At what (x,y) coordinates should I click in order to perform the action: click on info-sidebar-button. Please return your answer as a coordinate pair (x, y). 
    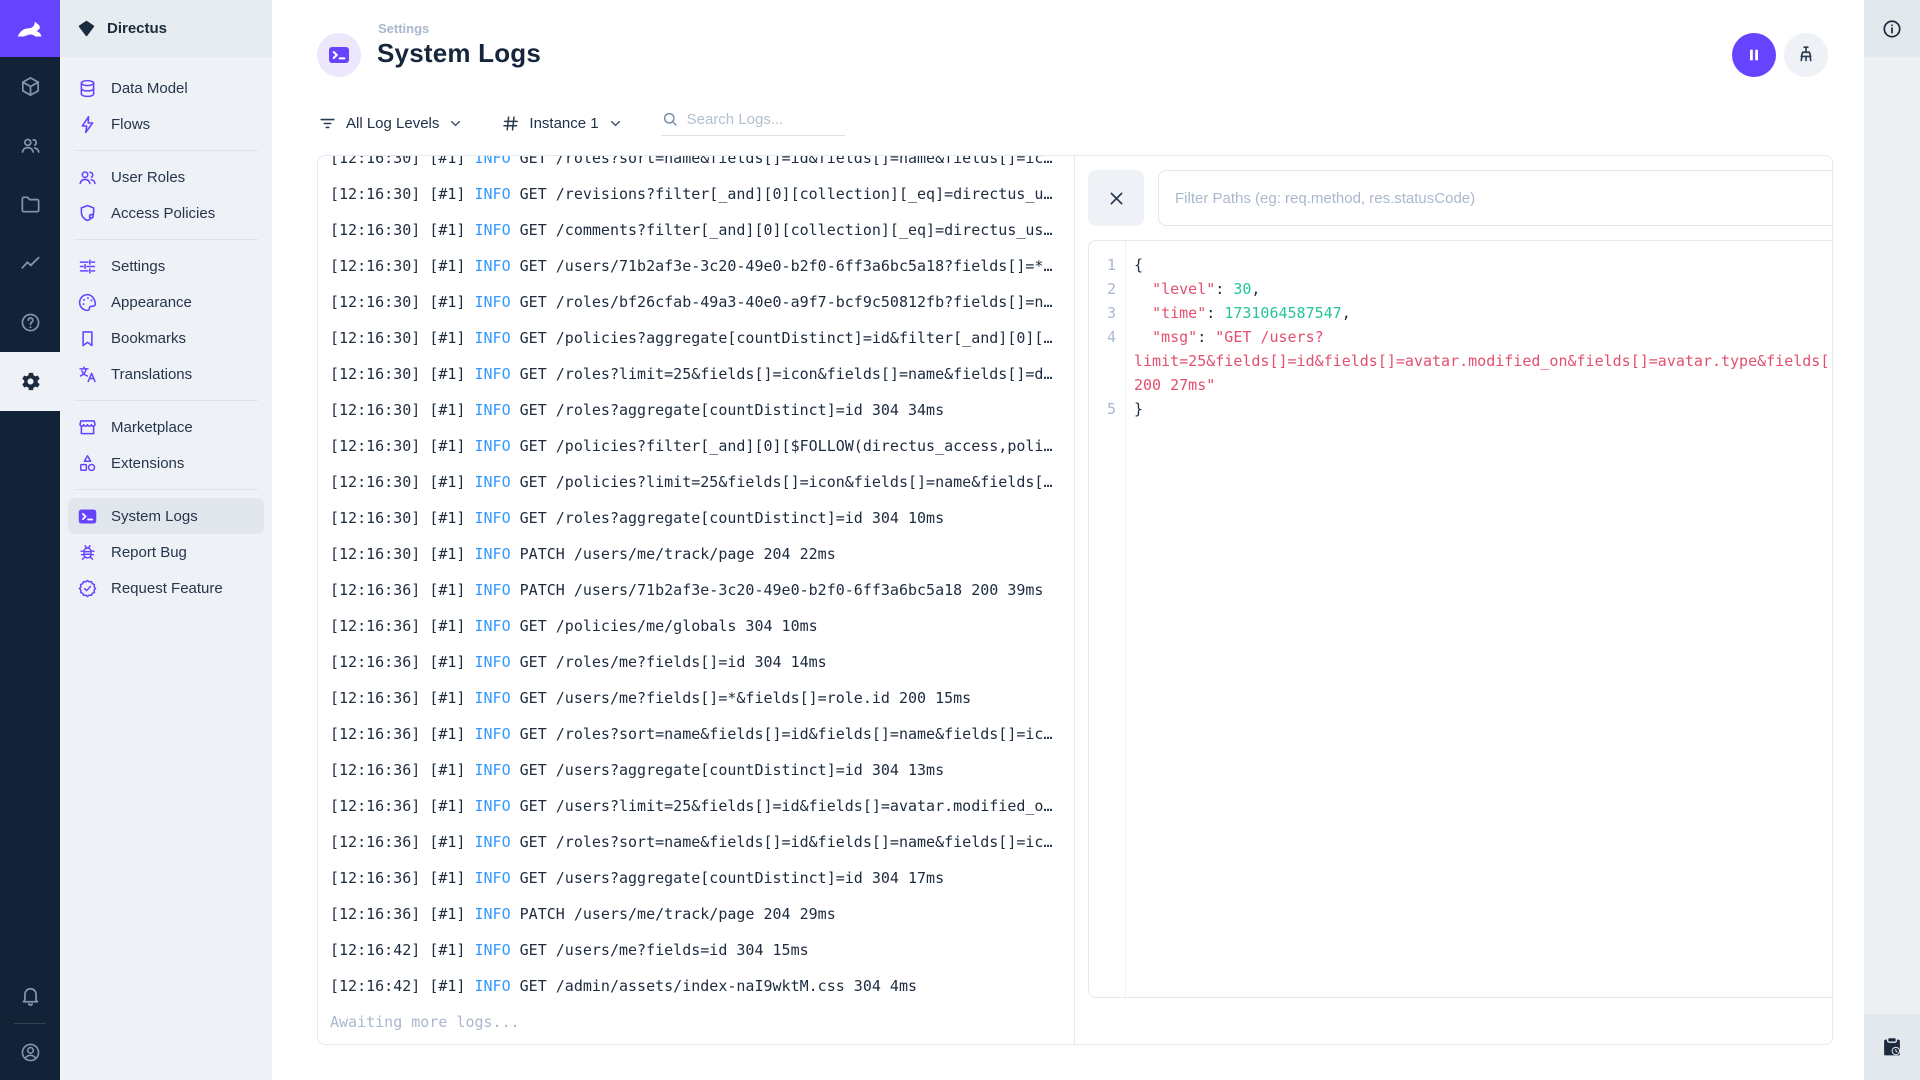
    Looking at the image, I should click on (1892, 28).